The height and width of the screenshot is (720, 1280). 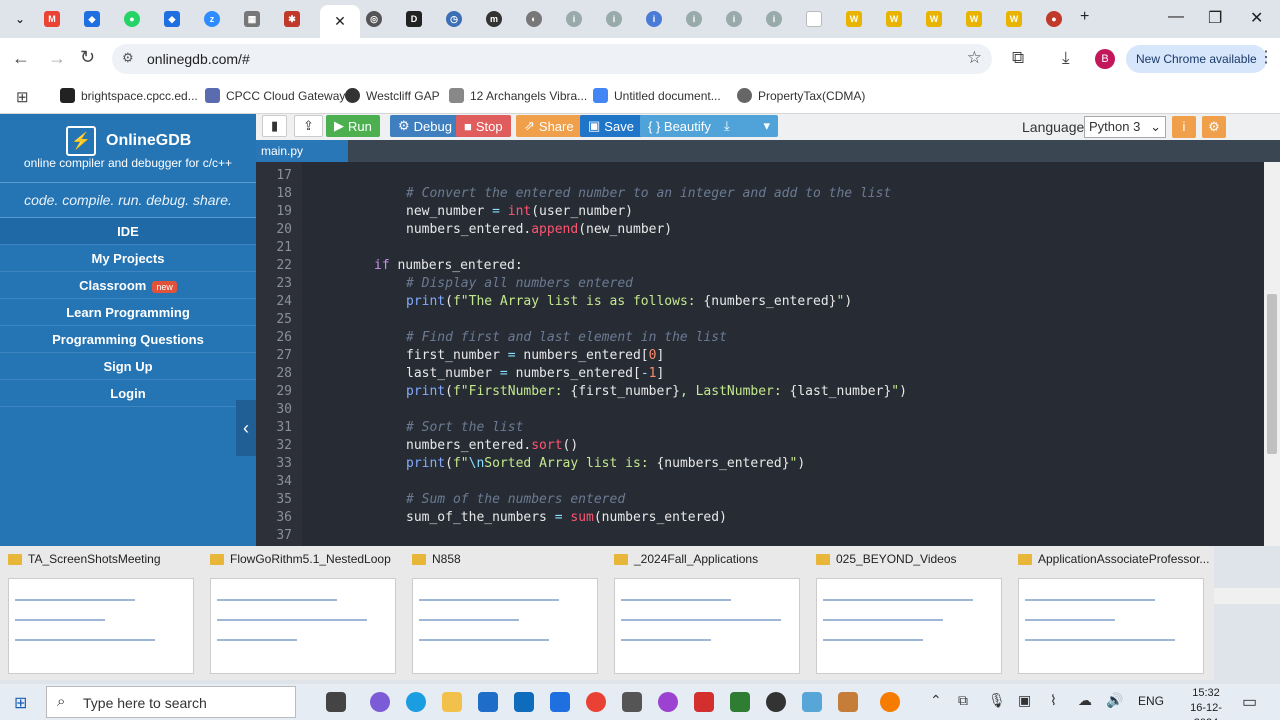 What do you see at coordinates (524, 702) in the screenshot?
I see `outlook-icon` at bounding box center [524, 702].